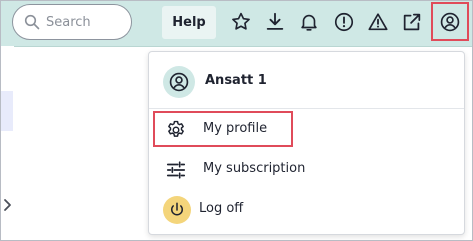 Image resolution: width=473 pixels, height=241 pixels. Describe the element at coordinates (7, 205) in the screenshot. I see `chevron-right-icon` at that location.